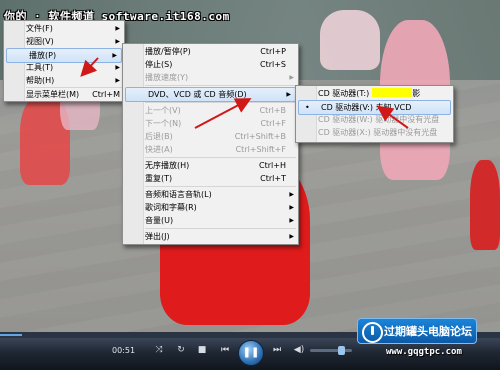  What do you see at coordinates (428, 331) in the screenshot?
I see `forum-name: 过期罐头电脑论坛` at bounding box center [428, 331].